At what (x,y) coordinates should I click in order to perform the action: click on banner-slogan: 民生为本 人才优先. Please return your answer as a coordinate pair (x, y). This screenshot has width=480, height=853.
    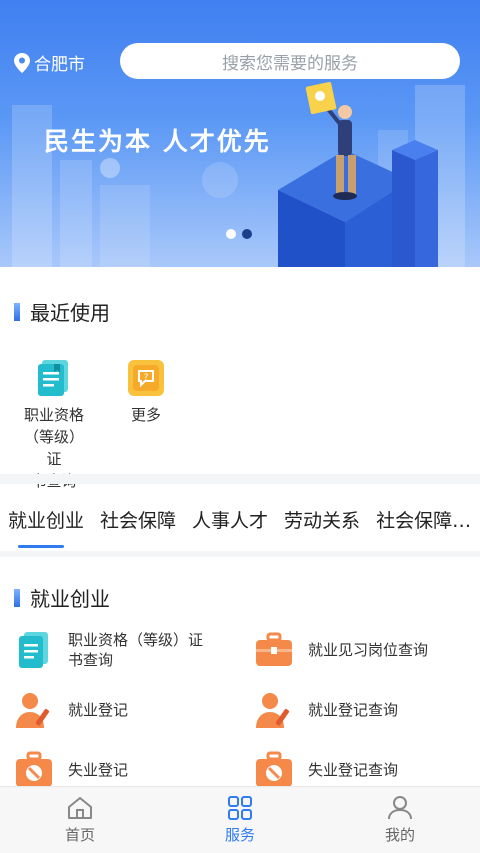
    Looking at the image, I should click on (157, 141).